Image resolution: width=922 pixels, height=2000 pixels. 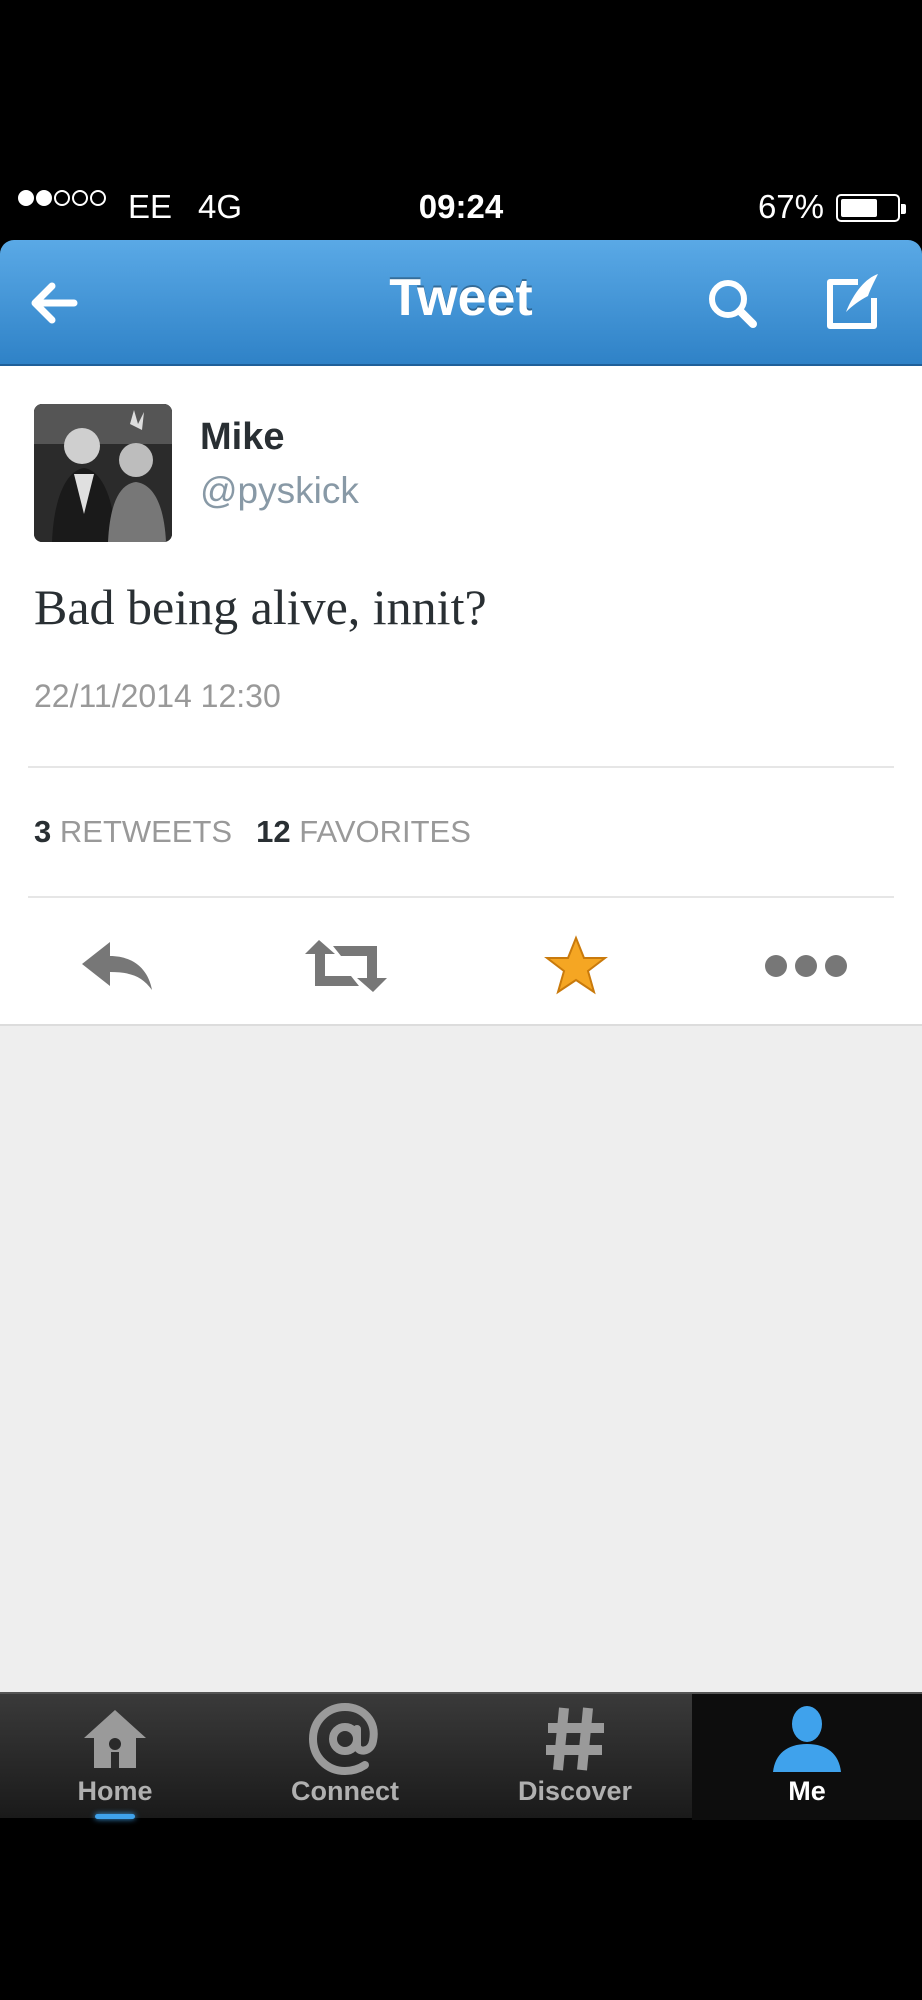 I want to click on tab-label: Connect, so click(x=345, y=1791).